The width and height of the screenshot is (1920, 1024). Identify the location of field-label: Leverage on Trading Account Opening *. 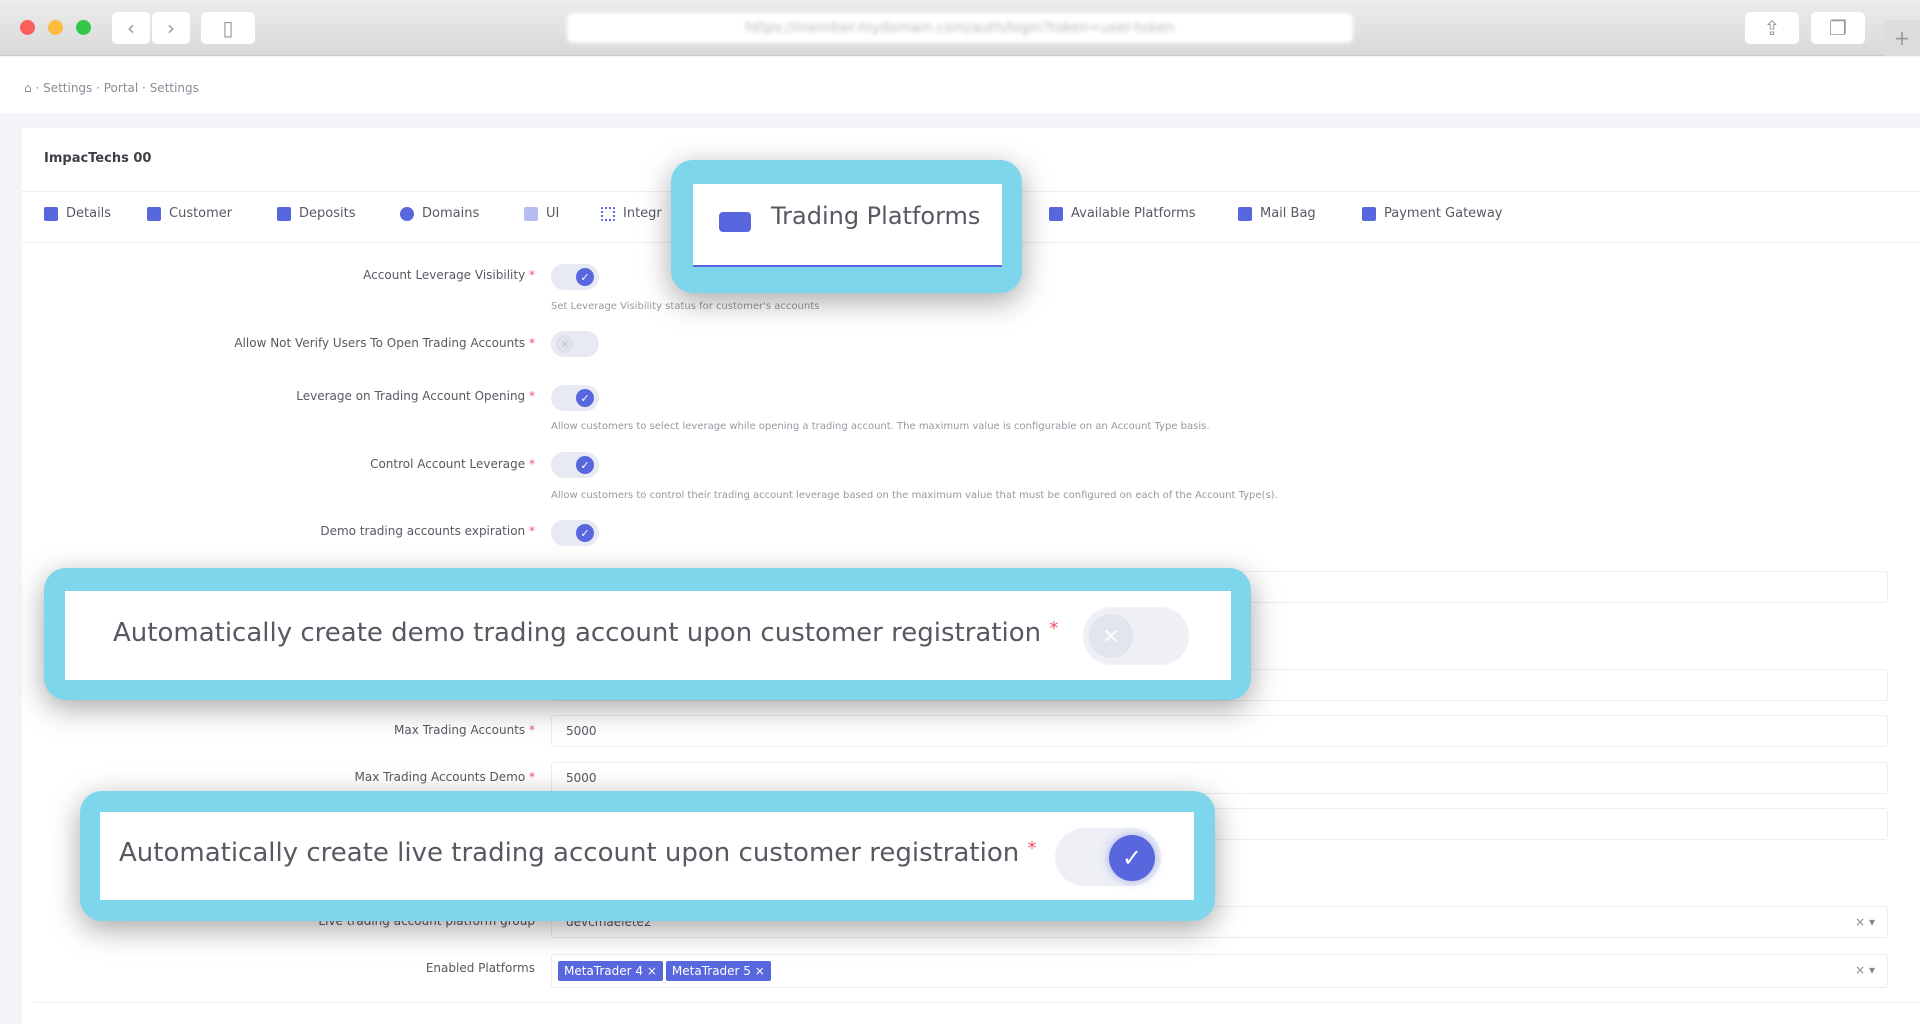
(415, 396).